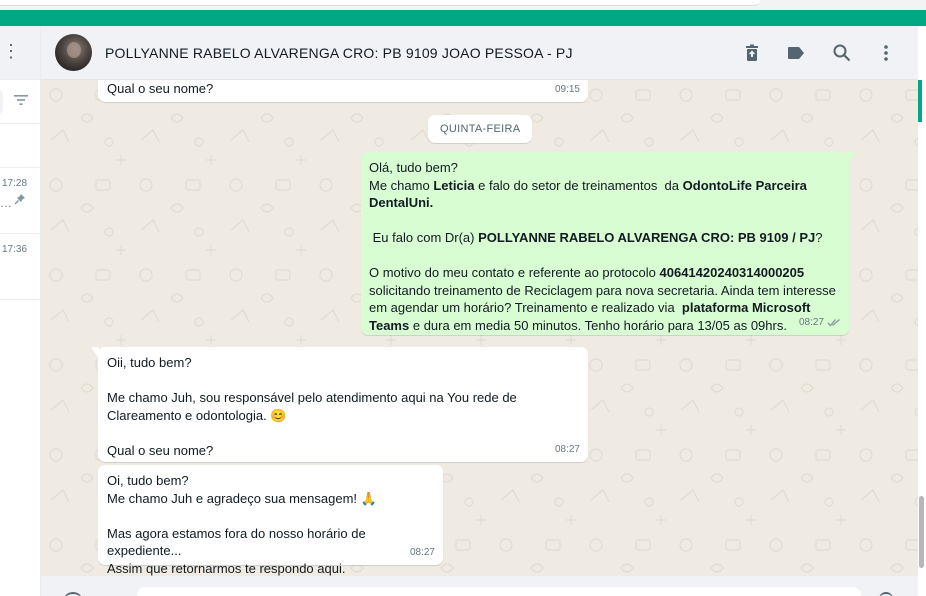 This screenshot has width=926, height=596. I want to click on delete-icon, so click(752, 53).